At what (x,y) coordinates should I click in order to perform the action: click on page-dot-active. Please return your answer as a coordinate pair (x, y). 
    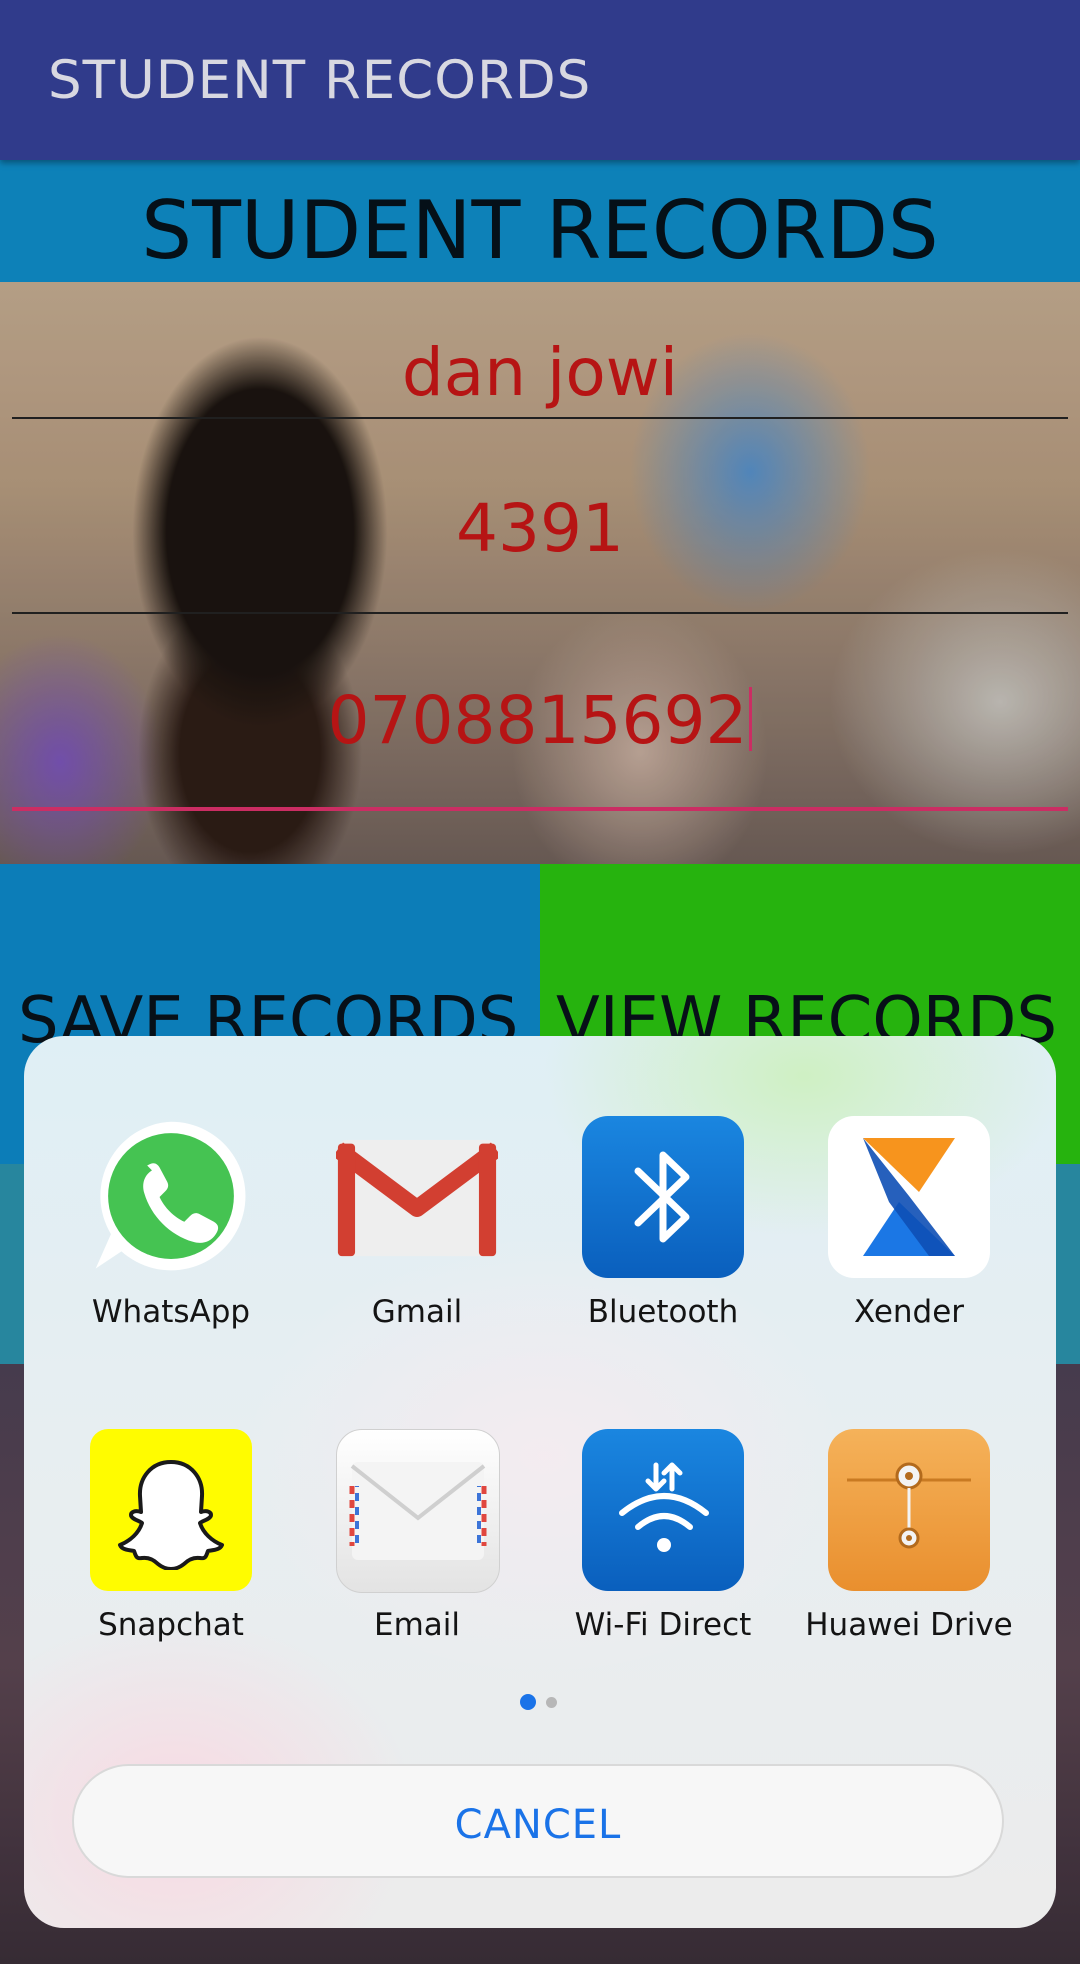
    Looking at the image, I should click on (528, 1702).